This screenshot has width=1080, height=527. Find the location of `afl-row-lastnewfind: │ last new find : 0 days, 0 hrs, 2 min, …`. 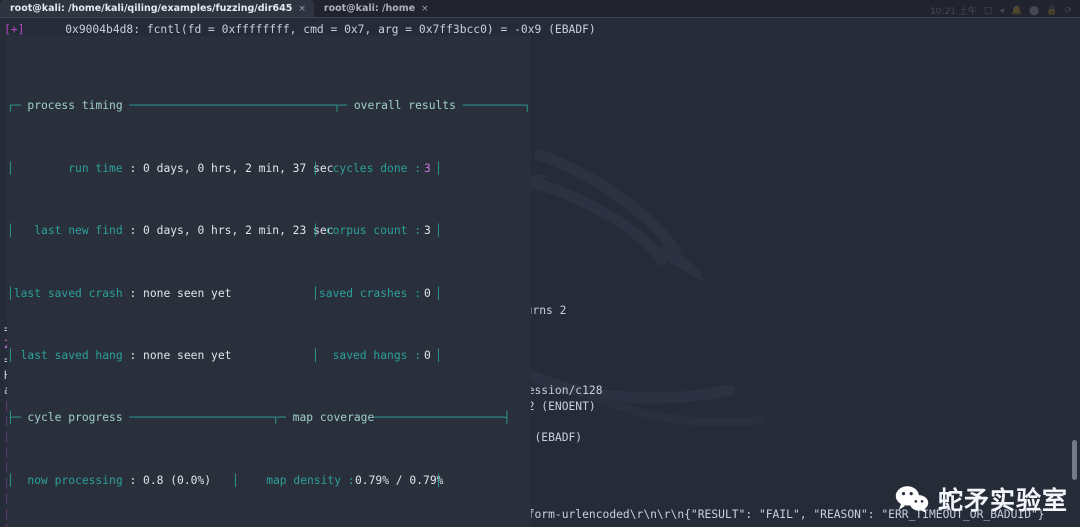

afl-row-lastnewfind: │ last new find : 0 days, 0 hrs, 2 min, … is located at coordinates (224, 231).